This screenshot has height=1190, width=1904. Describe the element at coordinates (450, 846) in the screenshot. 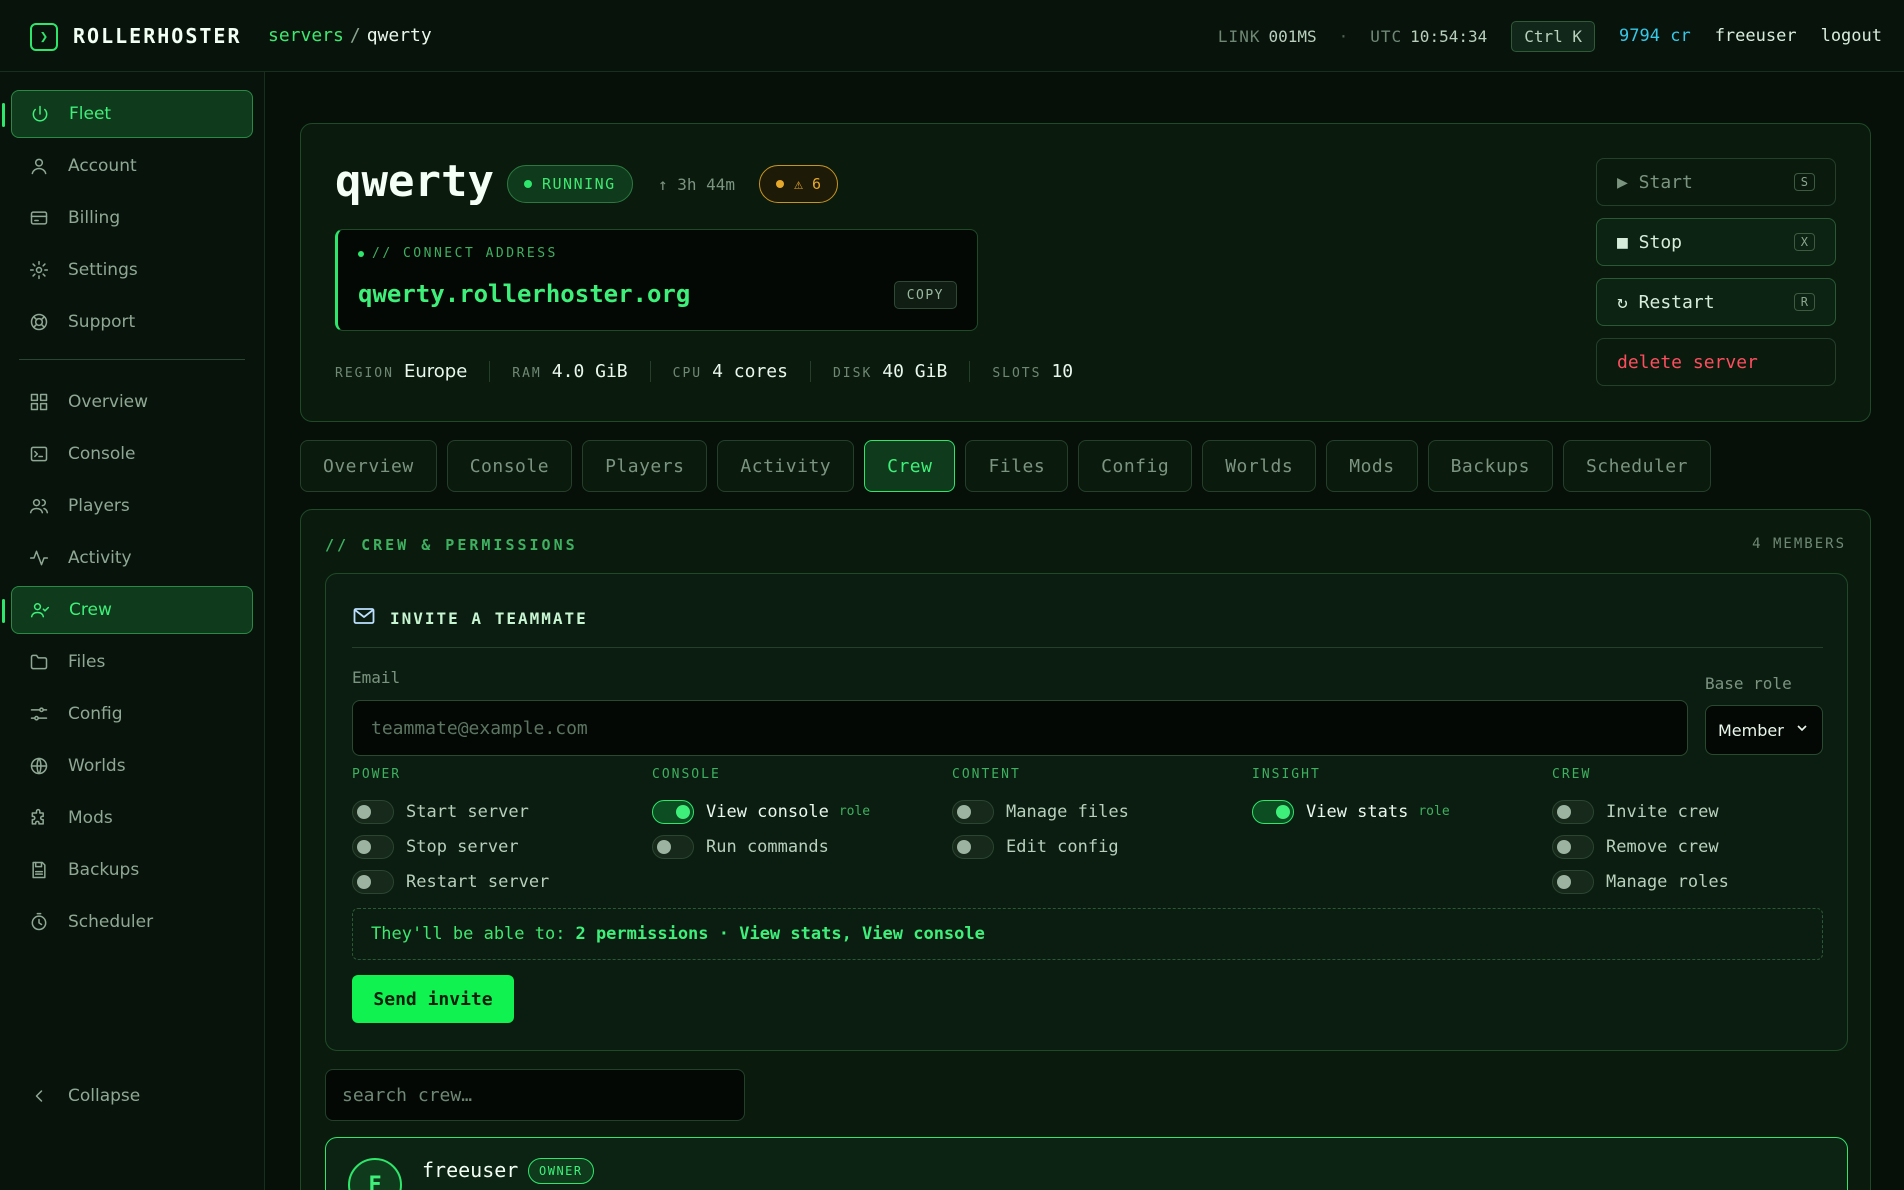

I see `perm-stop-server: Stop server` at that location.